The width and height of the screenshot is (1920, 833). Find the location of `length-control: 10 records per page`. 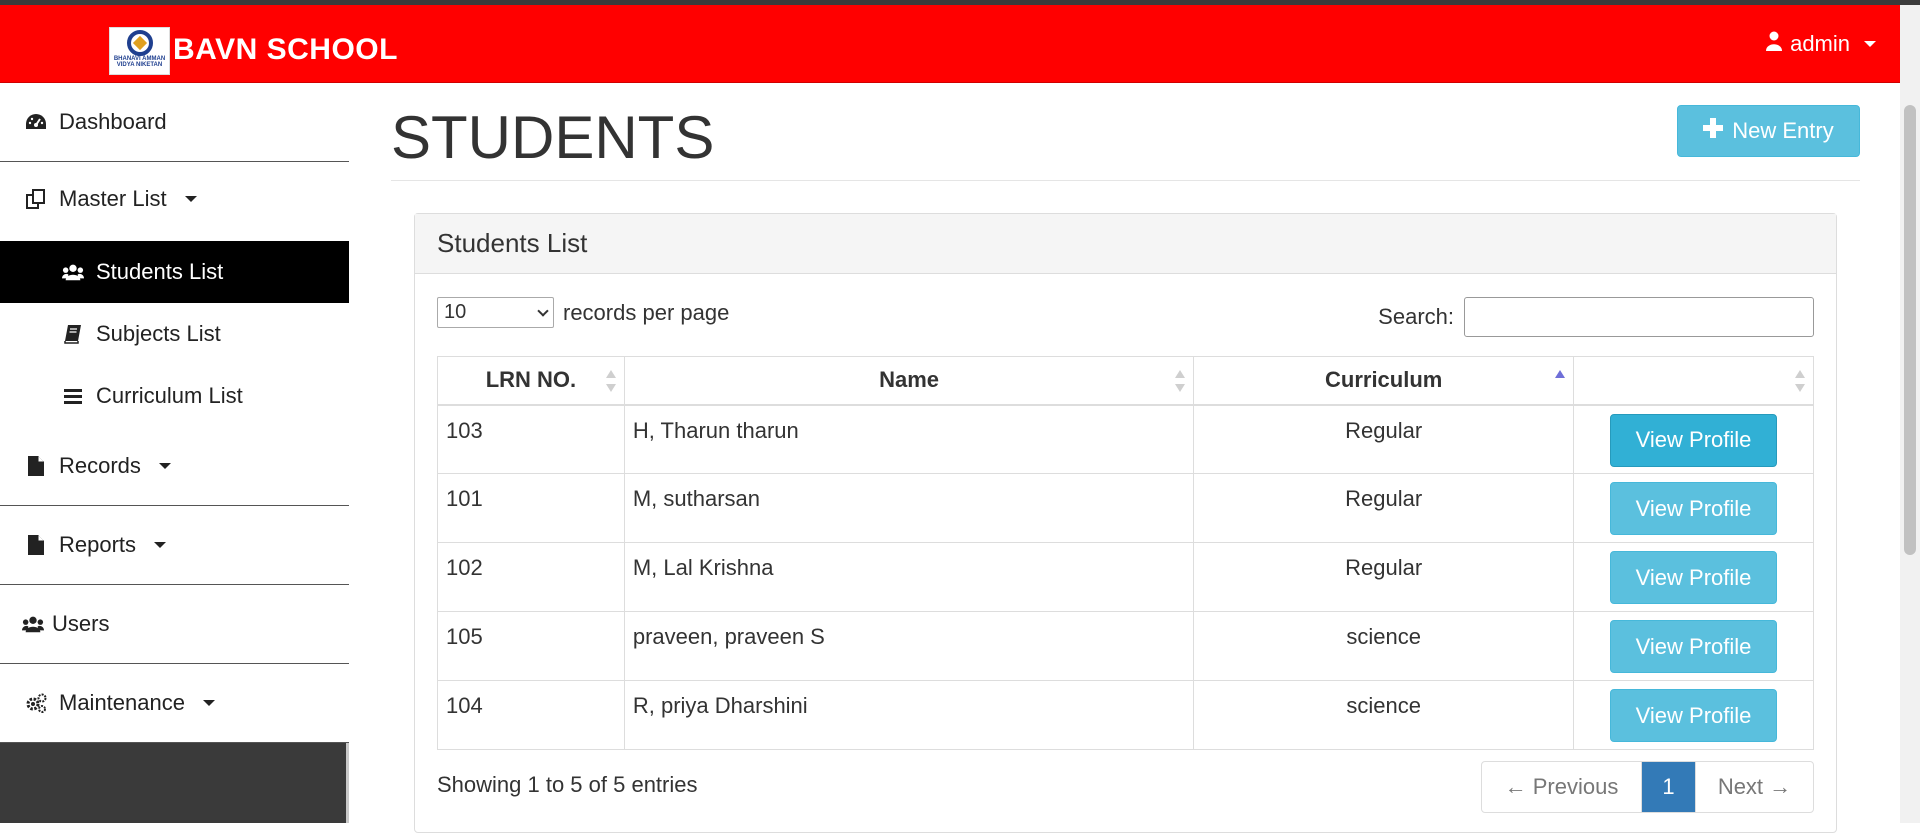

length-control: 10 records per page is located at coordinates (583, 312).